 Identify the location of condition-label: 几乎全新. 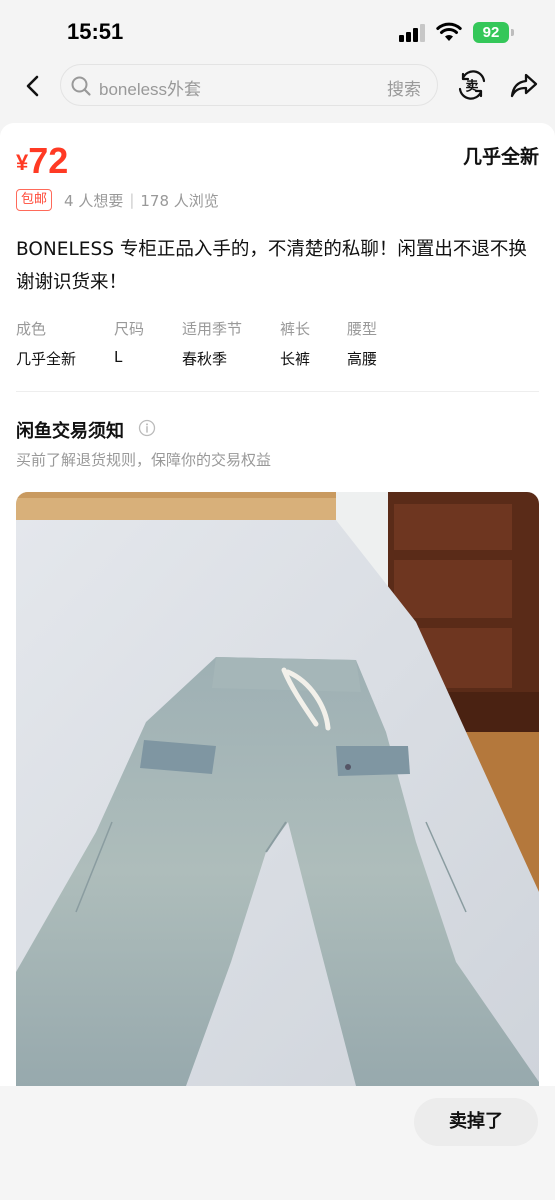
(500, 157).